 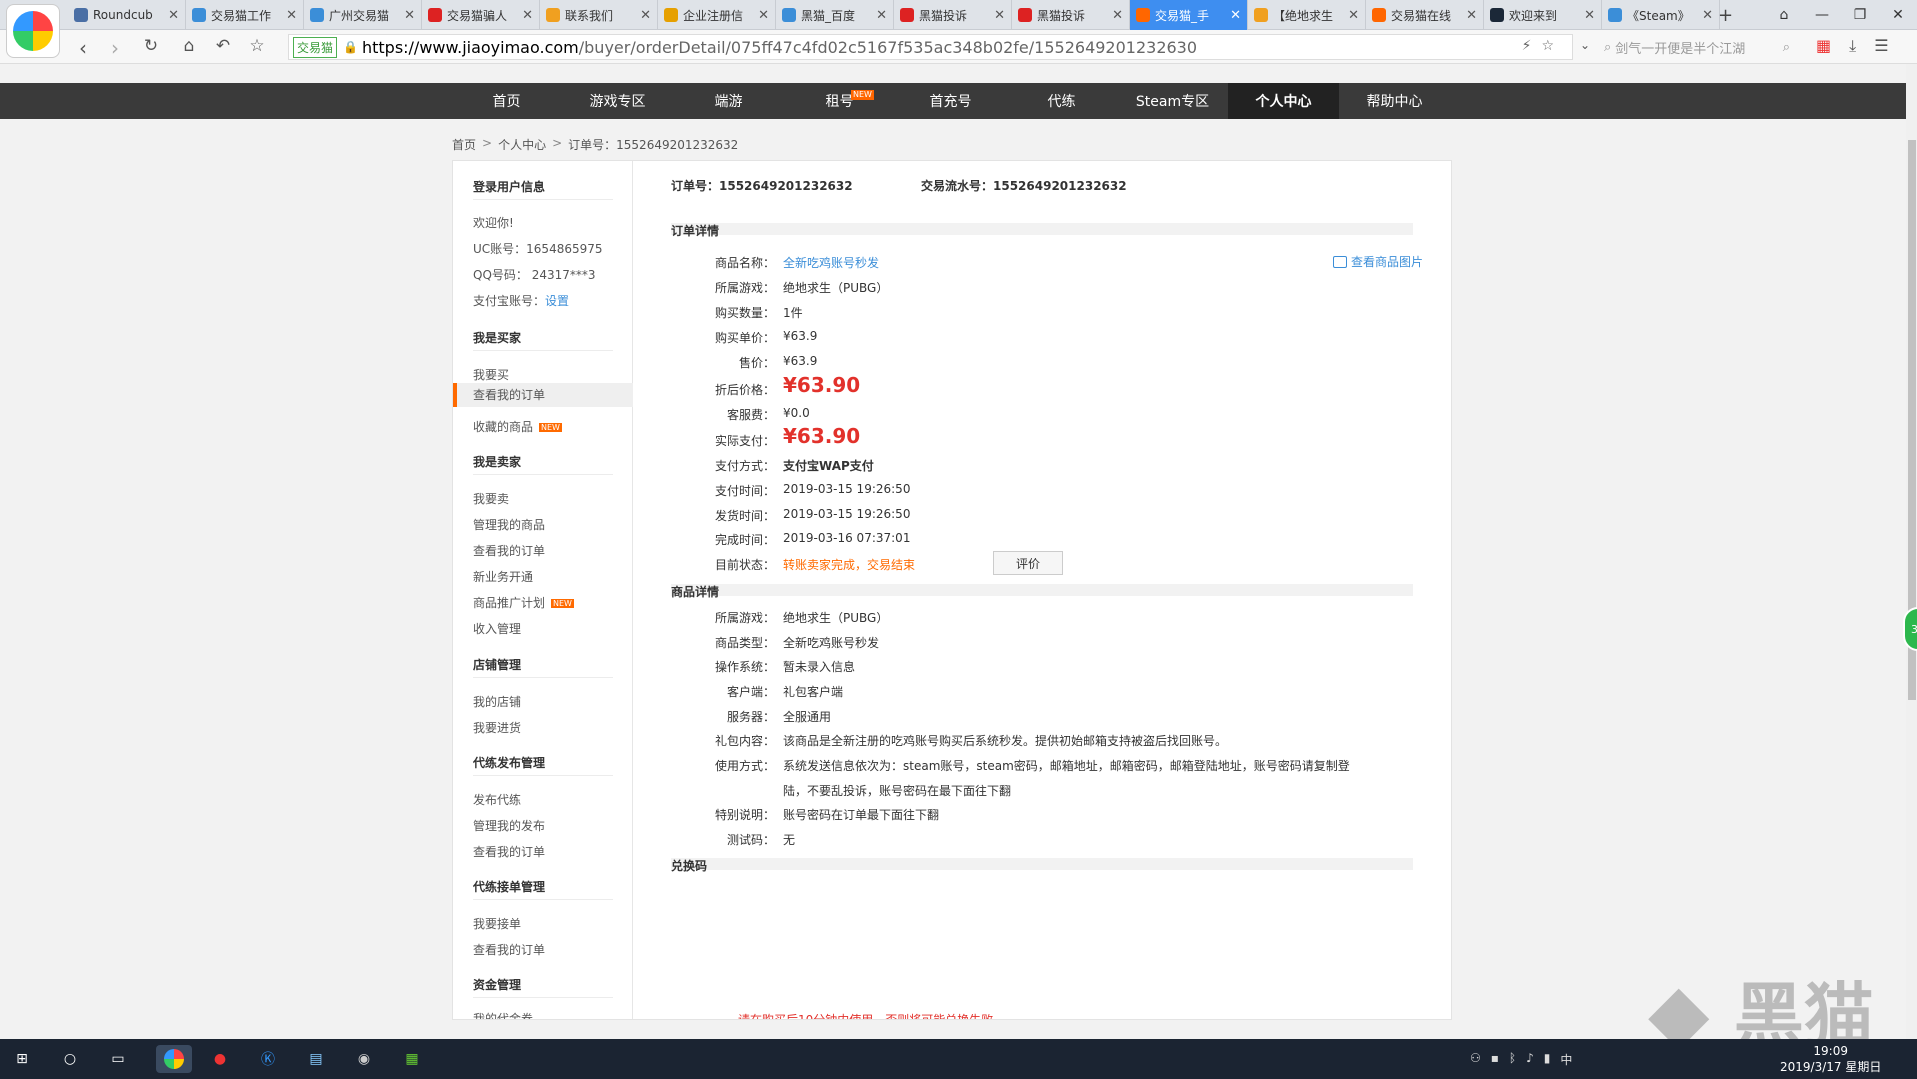 What do you see at coordinates (1658, 15) in the screenshot?
I see `tab-label: 《Steam》` at bounding box center [1658, 15].